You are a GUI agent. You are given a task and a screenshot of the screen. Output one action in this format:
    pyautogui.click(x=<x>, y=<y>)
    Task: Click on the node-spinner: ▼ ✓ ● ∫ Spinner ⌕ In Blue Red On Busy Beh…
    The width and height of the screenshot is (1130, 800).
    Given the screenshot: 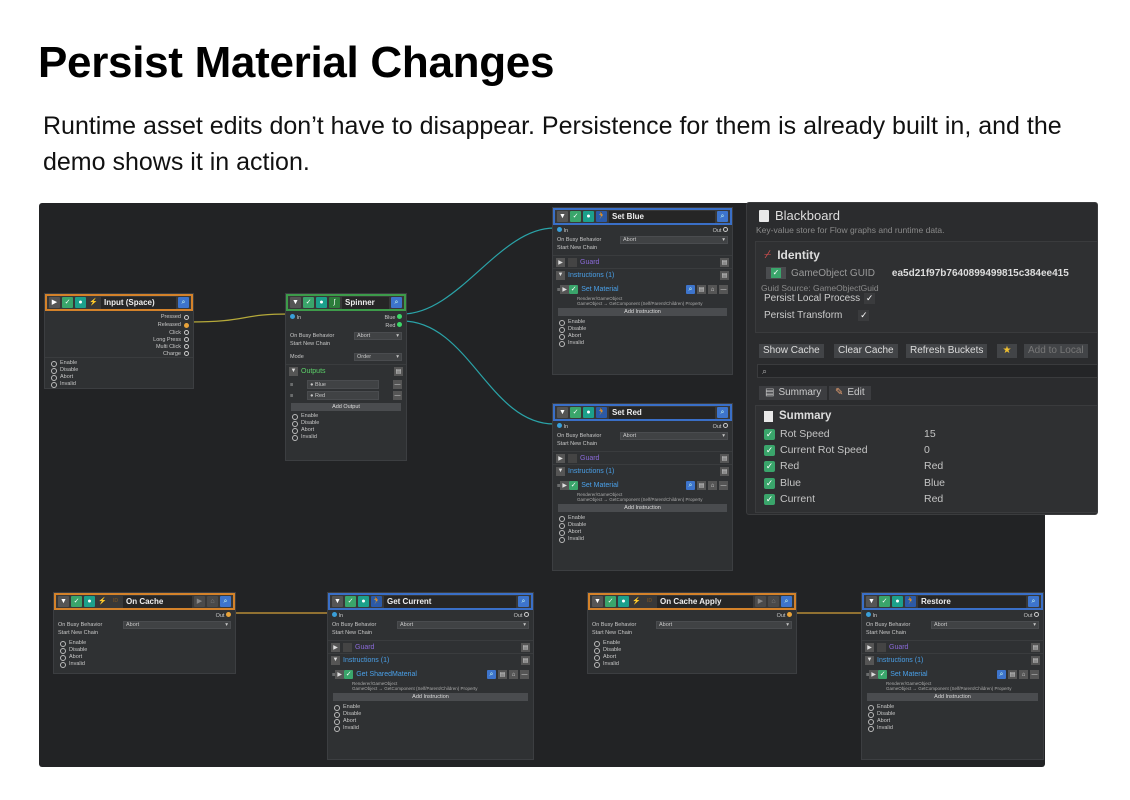 What is the action you would take?
    pyautogui.click(x=346, y=377)
    